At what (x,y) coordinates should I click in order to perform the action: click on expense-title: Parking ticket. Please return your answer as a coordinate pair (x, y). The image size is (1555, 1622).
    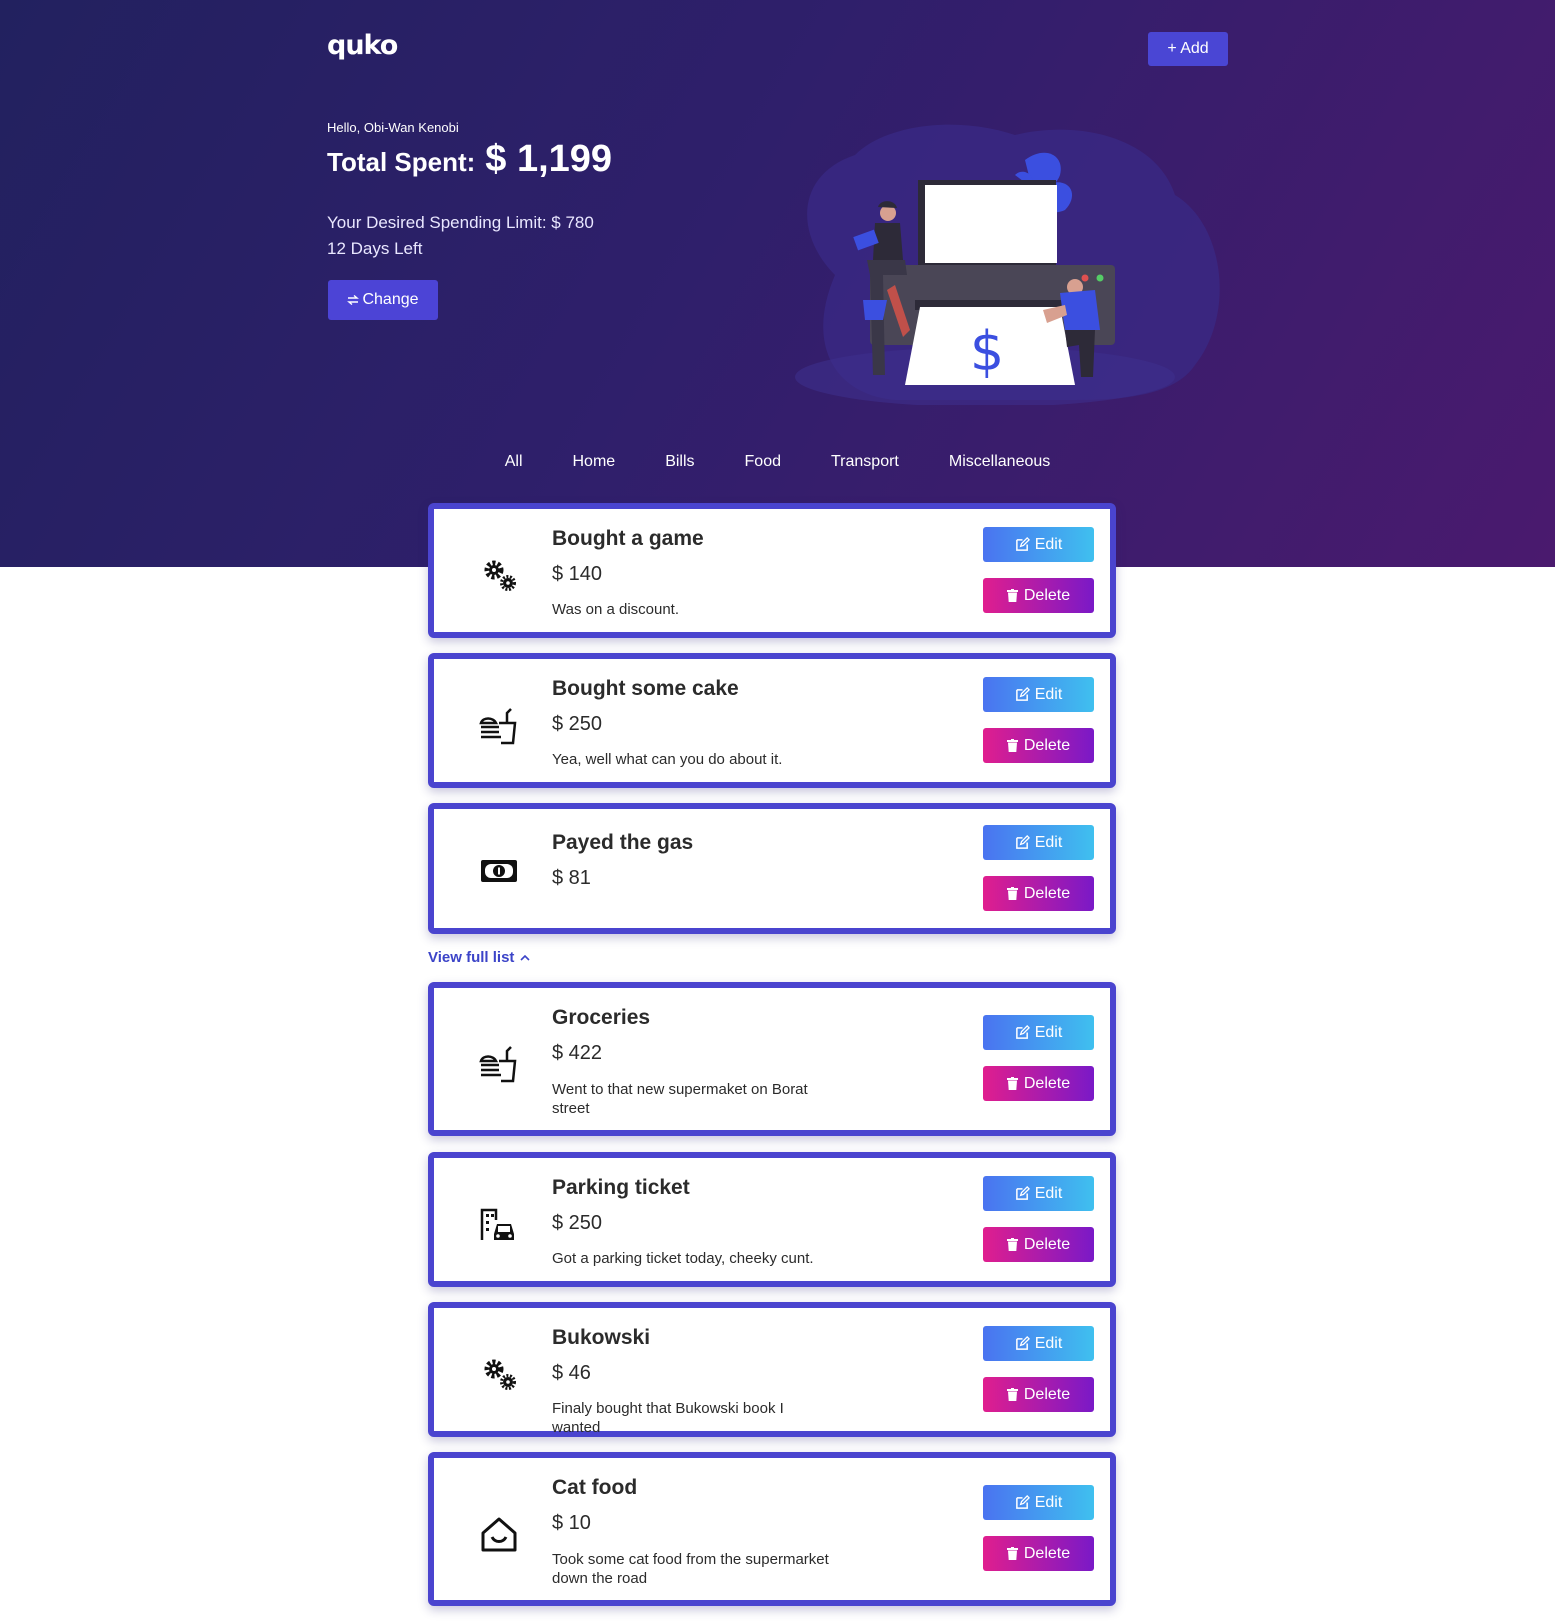
    Looking at the image, I should click on (621, 1187).